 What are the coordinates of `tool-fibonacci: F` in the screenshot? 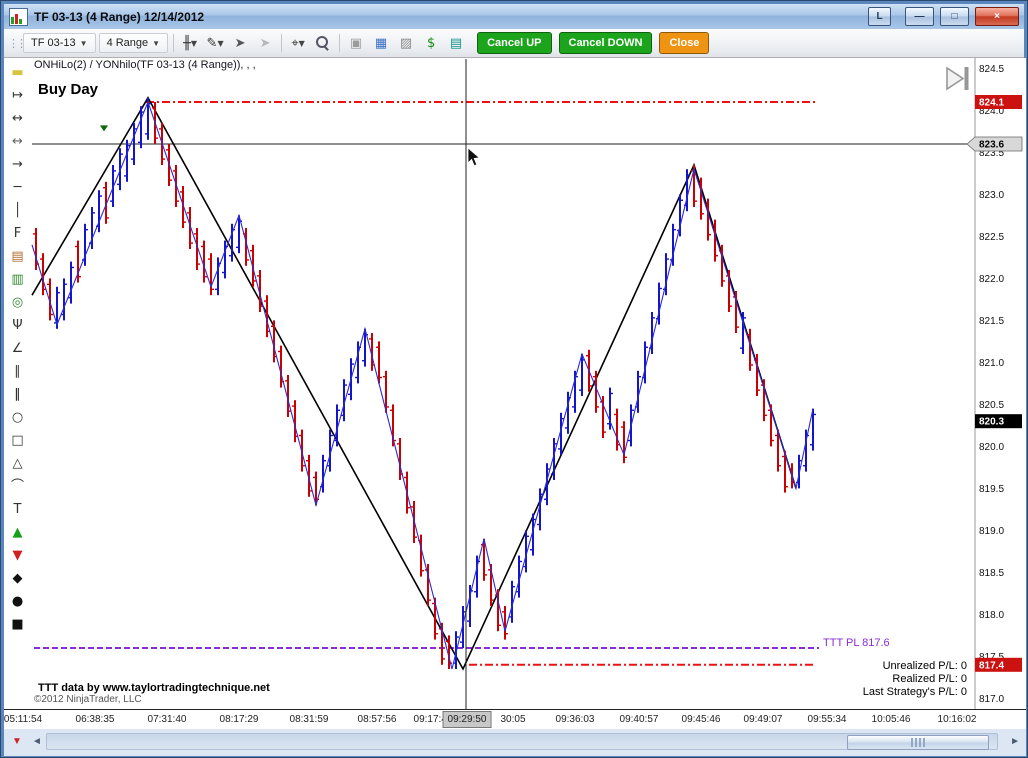 It's located at (17, 233).